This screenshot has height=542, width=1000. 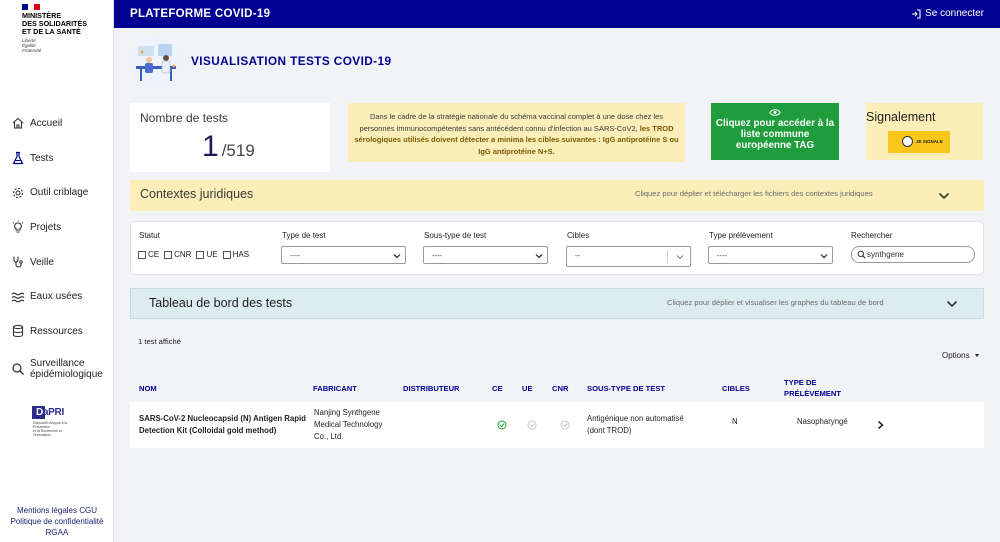 What do you see at coordinates (956, 355) in the screenshot?
I see `options-label: Options` at bounding box center [956, 355].